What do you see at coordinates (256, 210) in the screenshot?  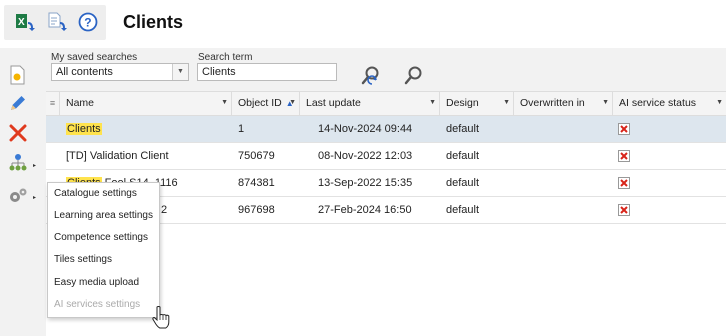 I see `row-object-id: 967698` at bounding box center [256, 210].